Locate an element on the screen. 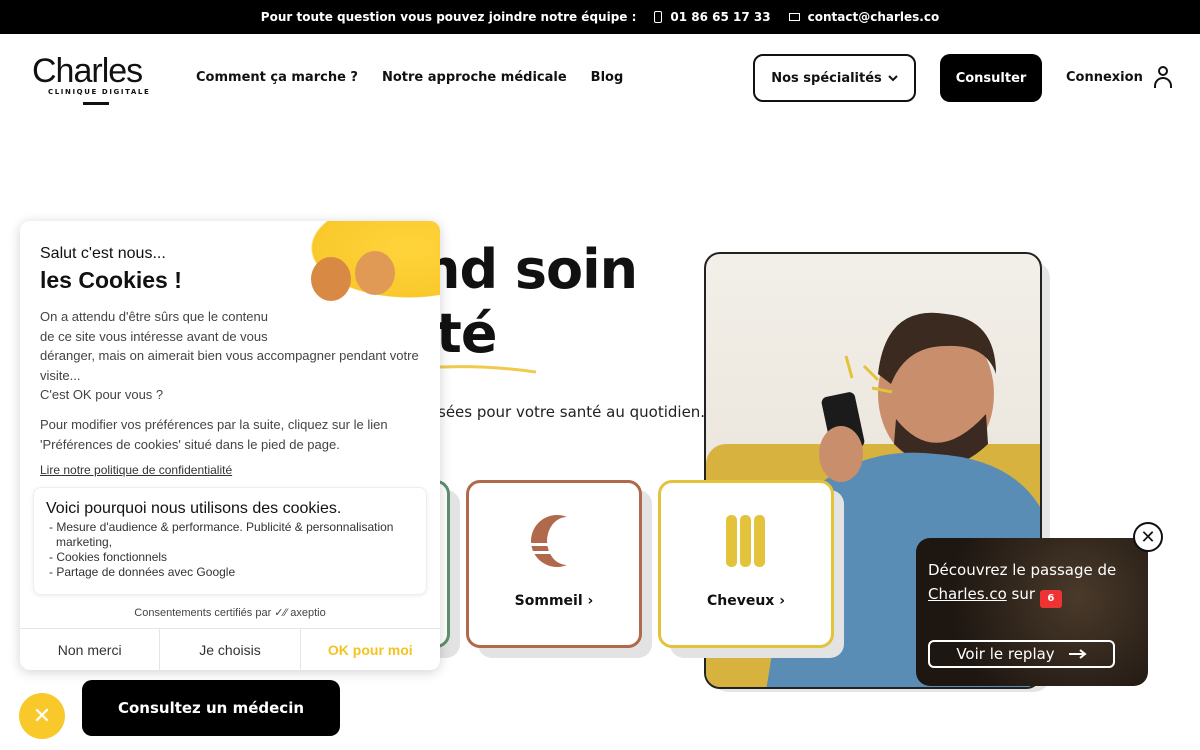 The image size is (1200, 750). logo-subtitle: CLINIQUE DIGITALE is located at coordinates (99, 92).